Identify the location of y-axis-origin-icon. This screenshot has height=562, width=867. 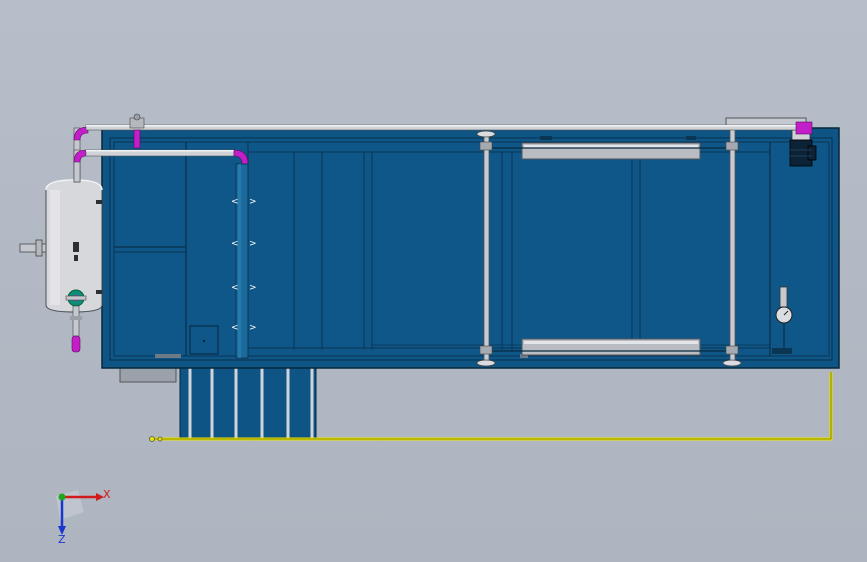
(62, 497).